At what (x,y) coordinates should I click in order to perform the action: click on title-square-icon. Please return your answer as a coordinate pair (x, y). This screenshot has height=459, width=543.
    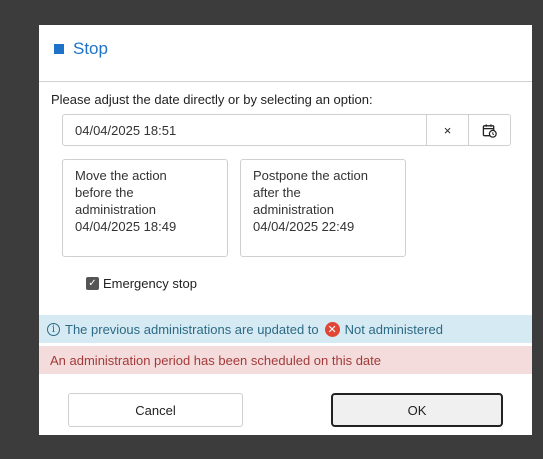
    Looking at the image, I should click on (59, 49).